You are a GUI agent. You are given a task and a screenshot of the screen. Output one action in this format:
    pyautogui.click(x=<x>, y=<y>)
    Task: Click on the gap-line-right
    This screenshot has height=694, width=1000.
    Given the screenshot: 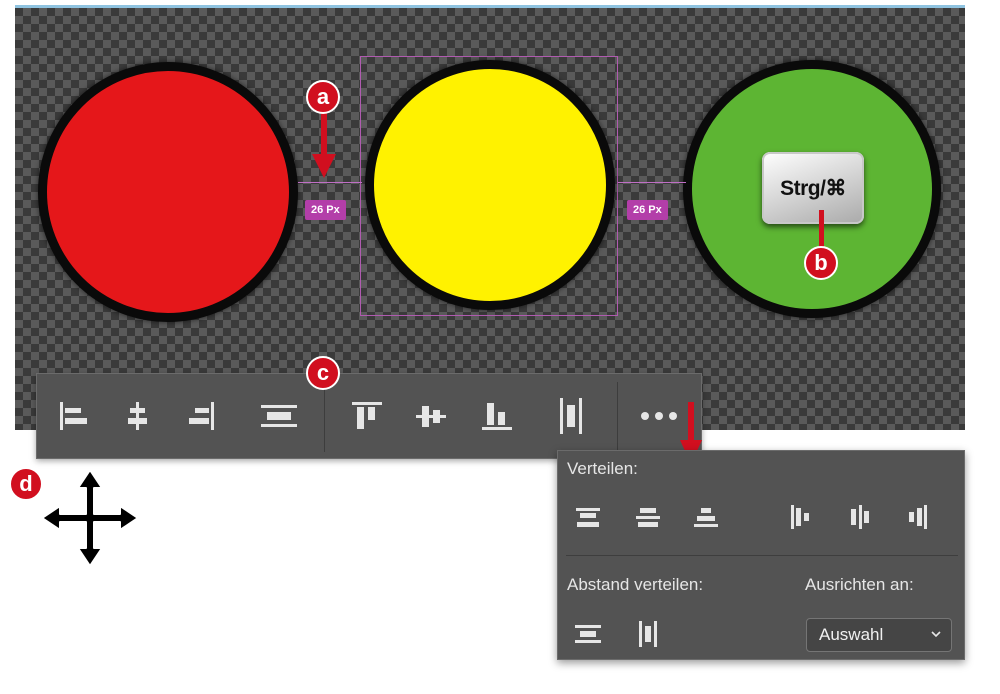 What is the action you would take?
    pyautogui.click(x=652, y=182)
    